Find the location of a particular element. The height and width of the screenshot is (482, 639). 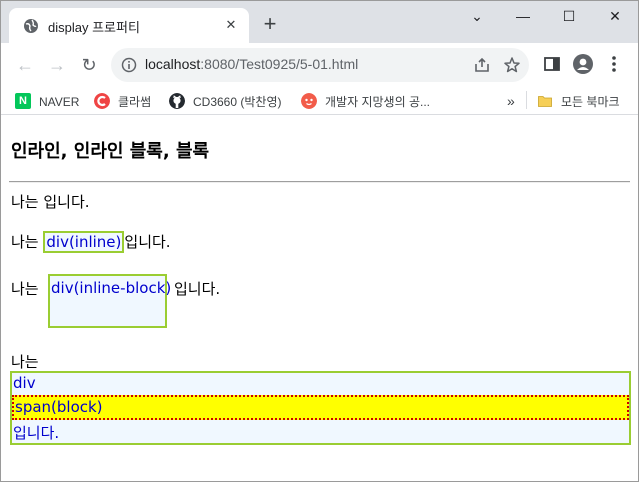

info-icon is located at coordinates (129, 65).